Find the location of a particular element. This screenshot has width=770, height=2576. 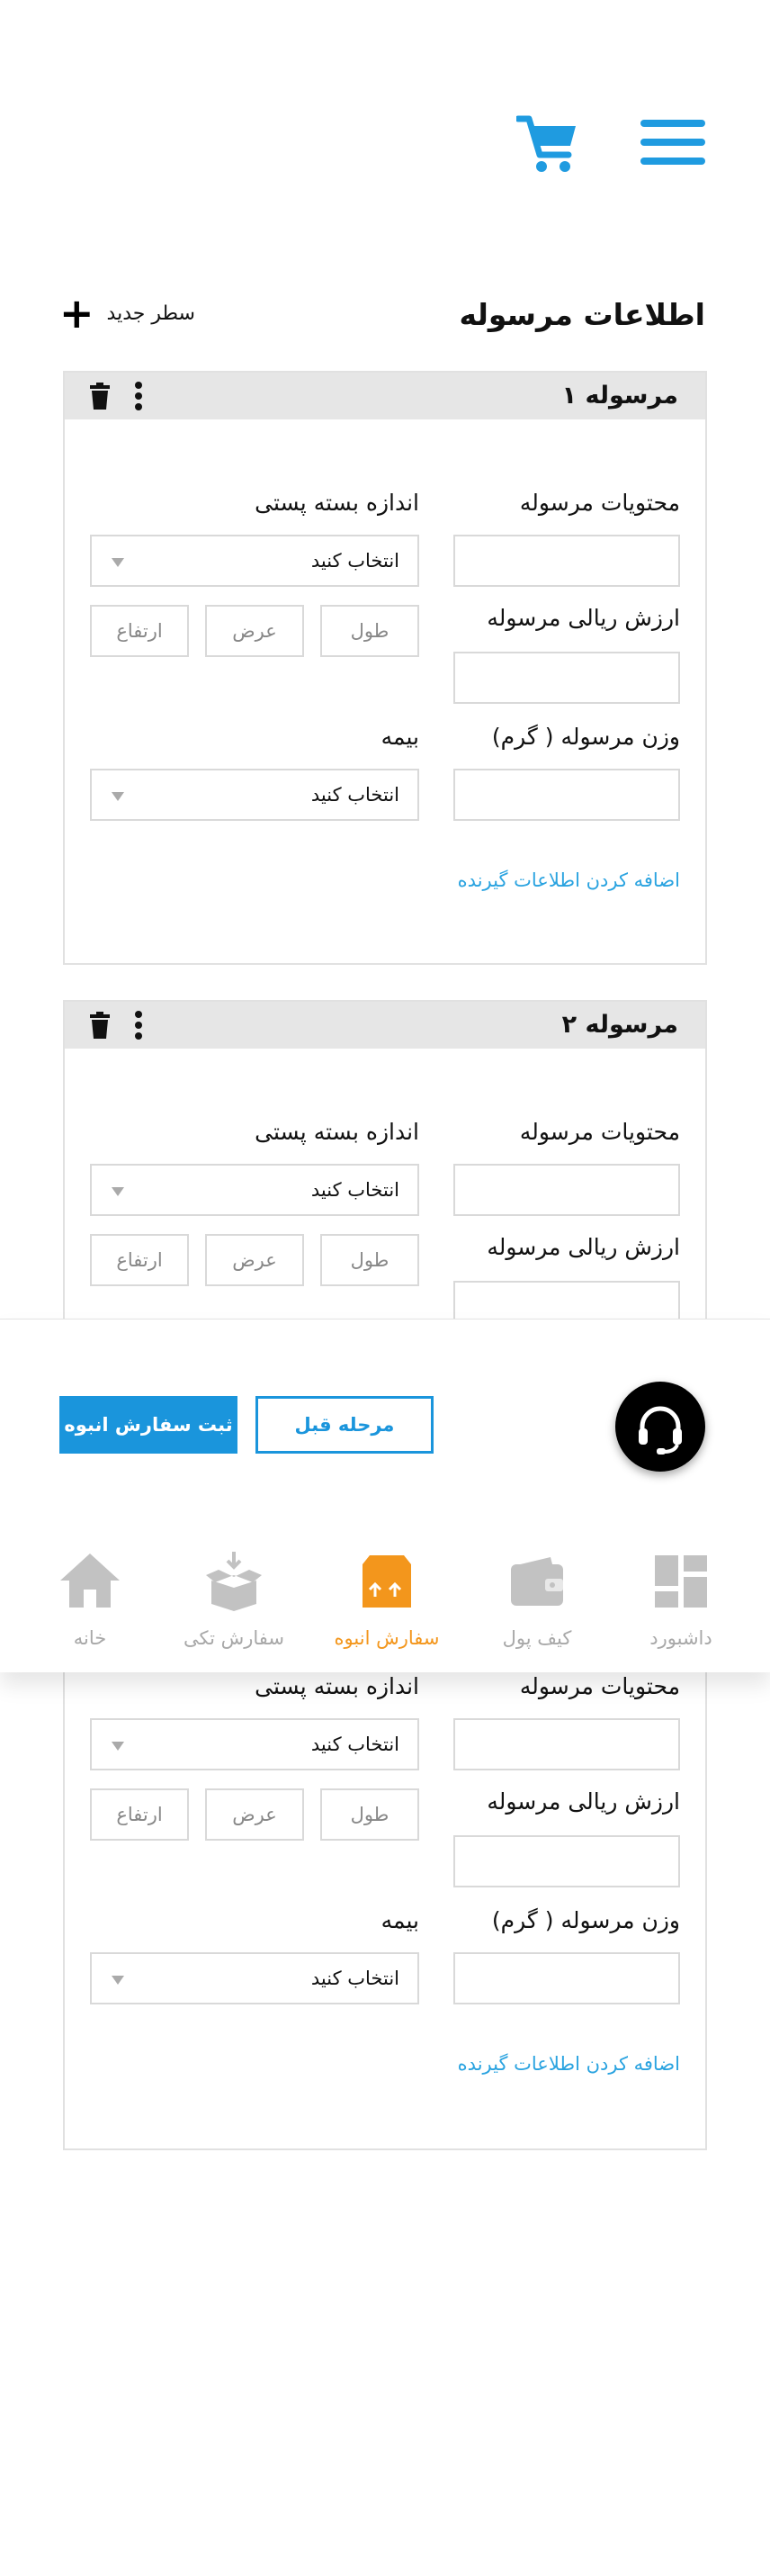

wallet-icon is located at coordinates (537, 1581).